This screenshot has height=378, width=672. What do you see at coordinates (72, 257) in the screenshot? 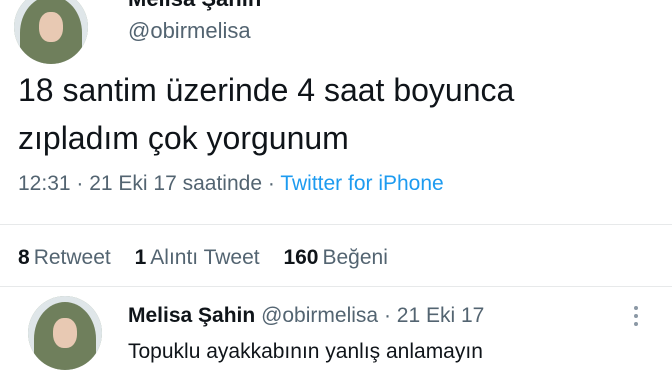
I see `retweet-label: Retweet` at bounding box center [72, 257].